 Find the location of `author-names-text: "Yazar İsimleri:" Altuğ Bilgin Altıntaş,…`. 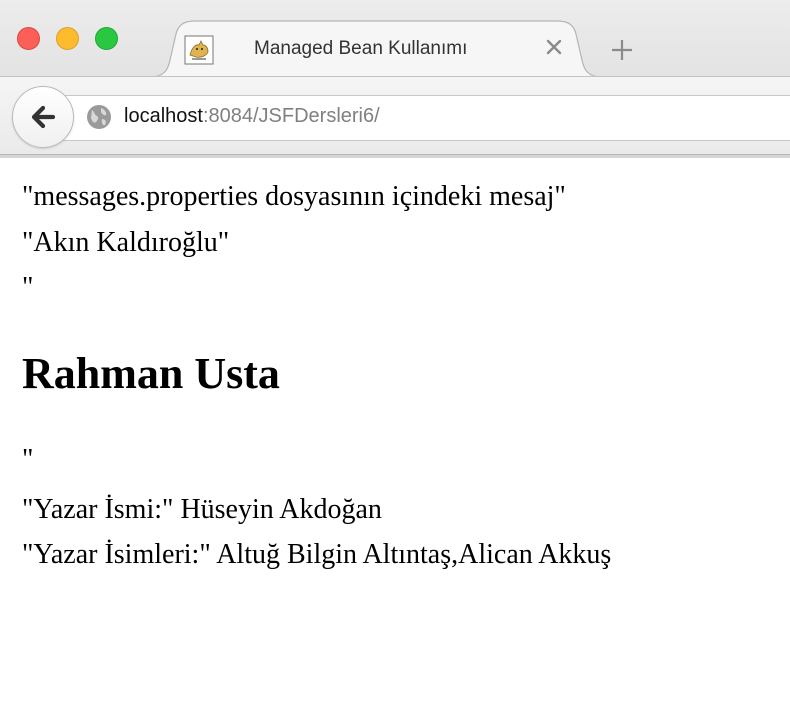

author-names-text: "Yazar İsimleri:" Altuğ Bilgin Altıntaş,… is located at coordinates (317, 554).